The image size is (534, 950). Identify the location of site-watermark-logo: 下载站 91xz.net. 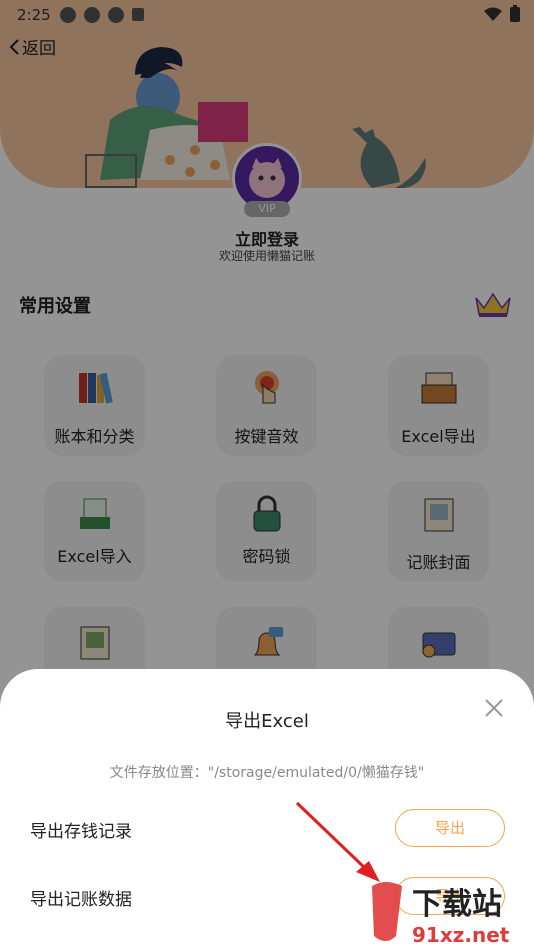
(441, 914).